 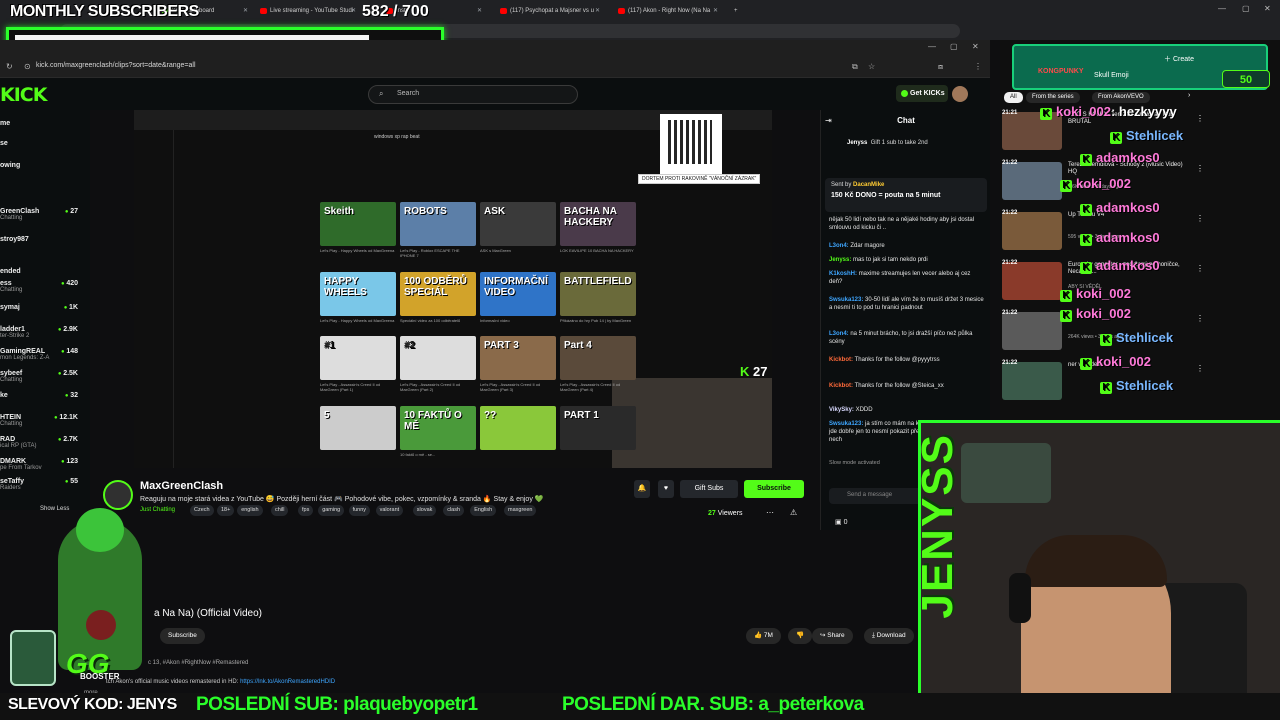 I want to click on sidebar-channel: stroy987, so click(x=43, y=239).